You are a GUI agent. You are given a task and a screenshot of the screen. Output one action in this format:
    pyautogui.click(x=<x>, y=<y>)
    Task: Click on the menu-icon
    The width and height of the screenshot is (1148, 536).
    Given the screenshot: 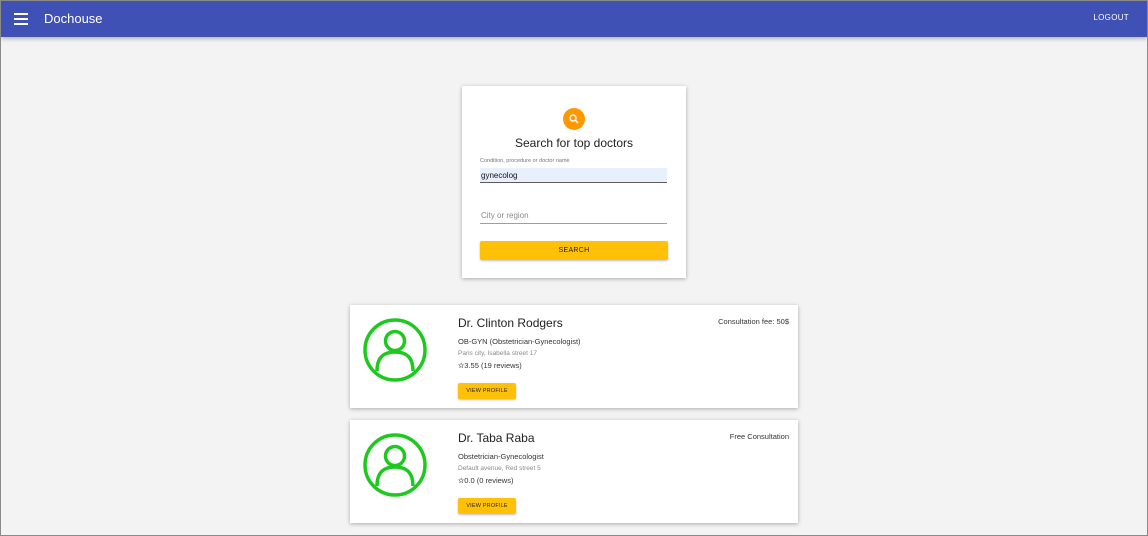 What is the action you would take?
    pyautogui.click(x=21, y=19)
    